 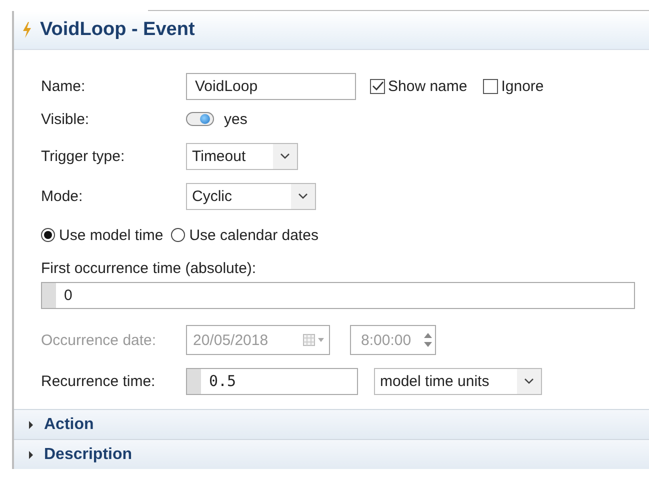 What do you see at coordinates (63, 86) in the screenshot?
I see `field-label: Name:` at bounding box center [63, 86].